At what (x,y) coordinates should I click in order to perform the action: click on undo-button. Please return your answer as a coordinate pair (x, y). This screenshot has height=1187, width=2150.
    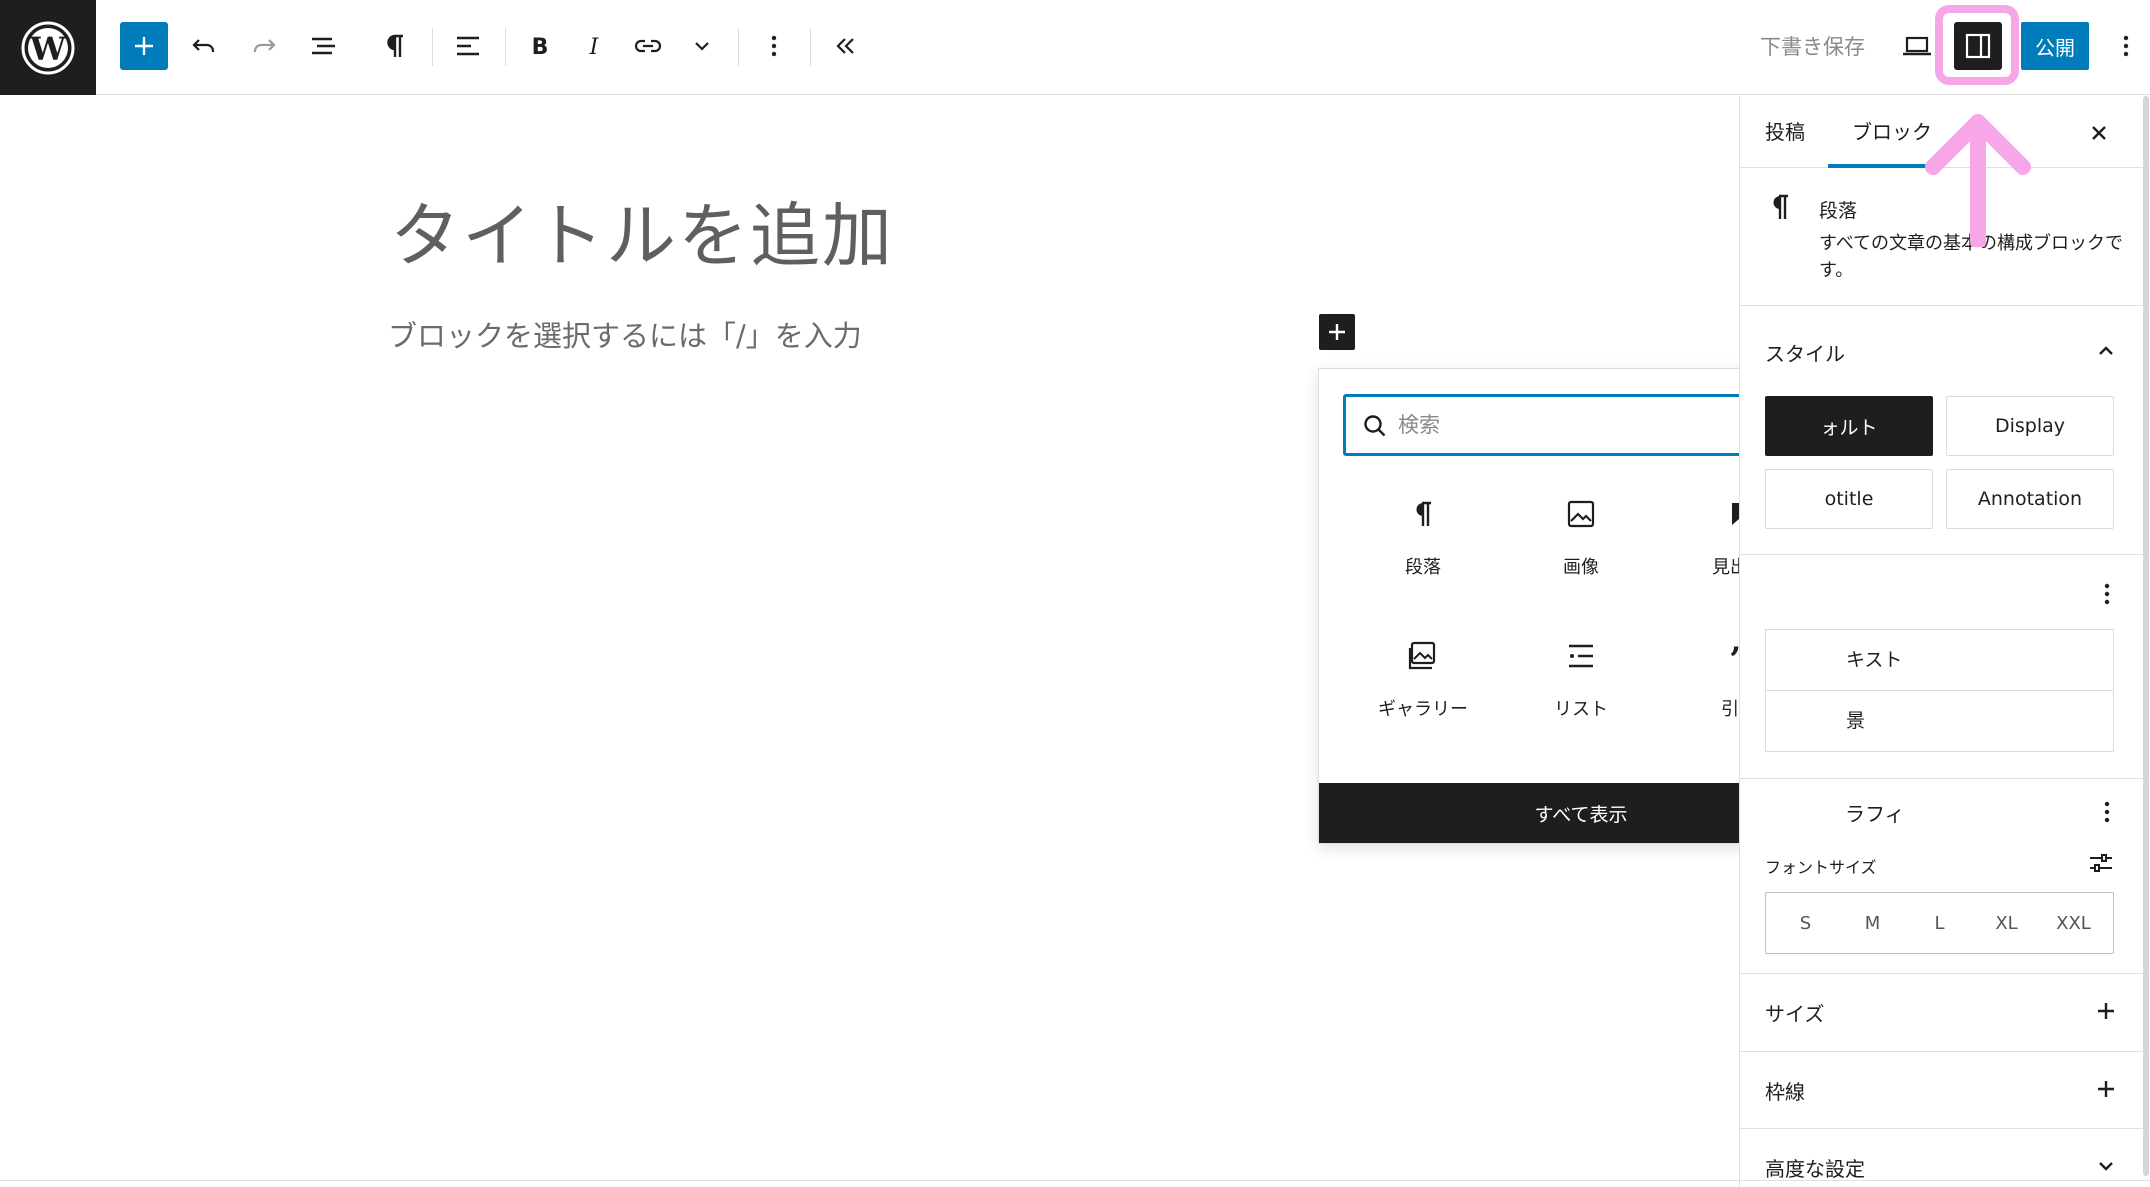
    Looking at the image, I should click on (204, 46).